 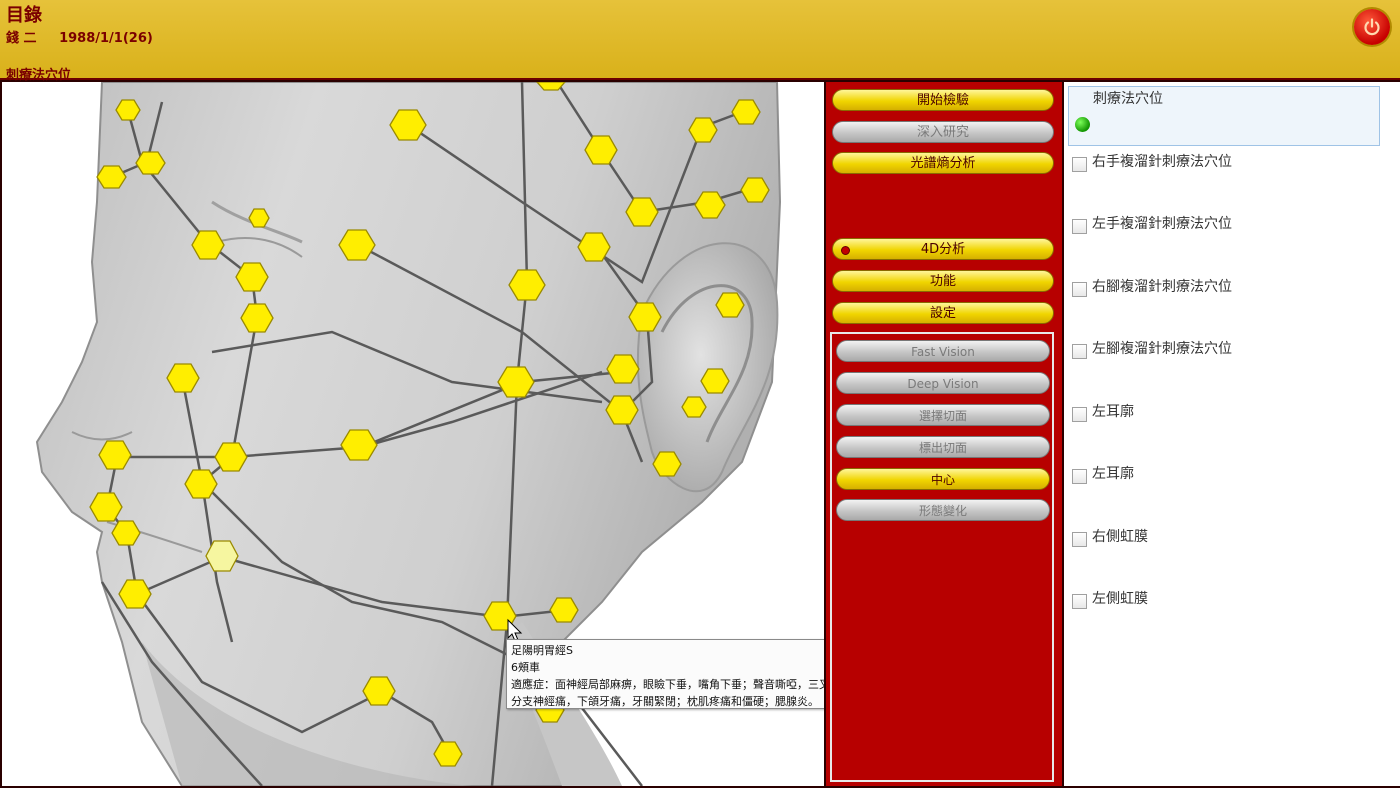 I want to click on header-bar: 目錄 錢 二 1988/1/1(26) 刺療法穴位, so click(x=700, y=41).